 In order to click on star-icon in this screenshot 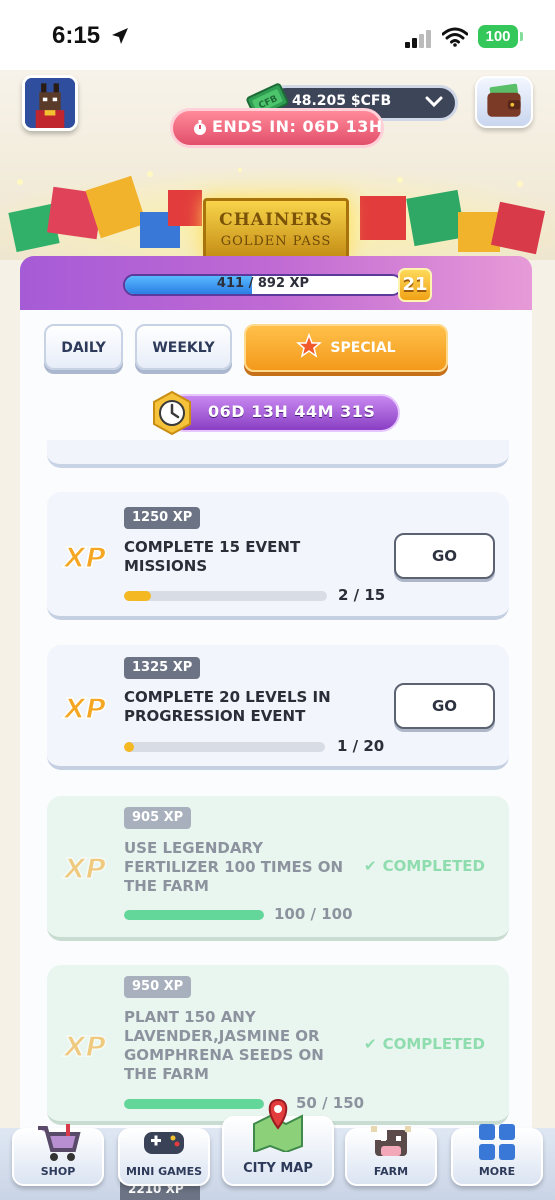, I will do `click(309, 345)`.